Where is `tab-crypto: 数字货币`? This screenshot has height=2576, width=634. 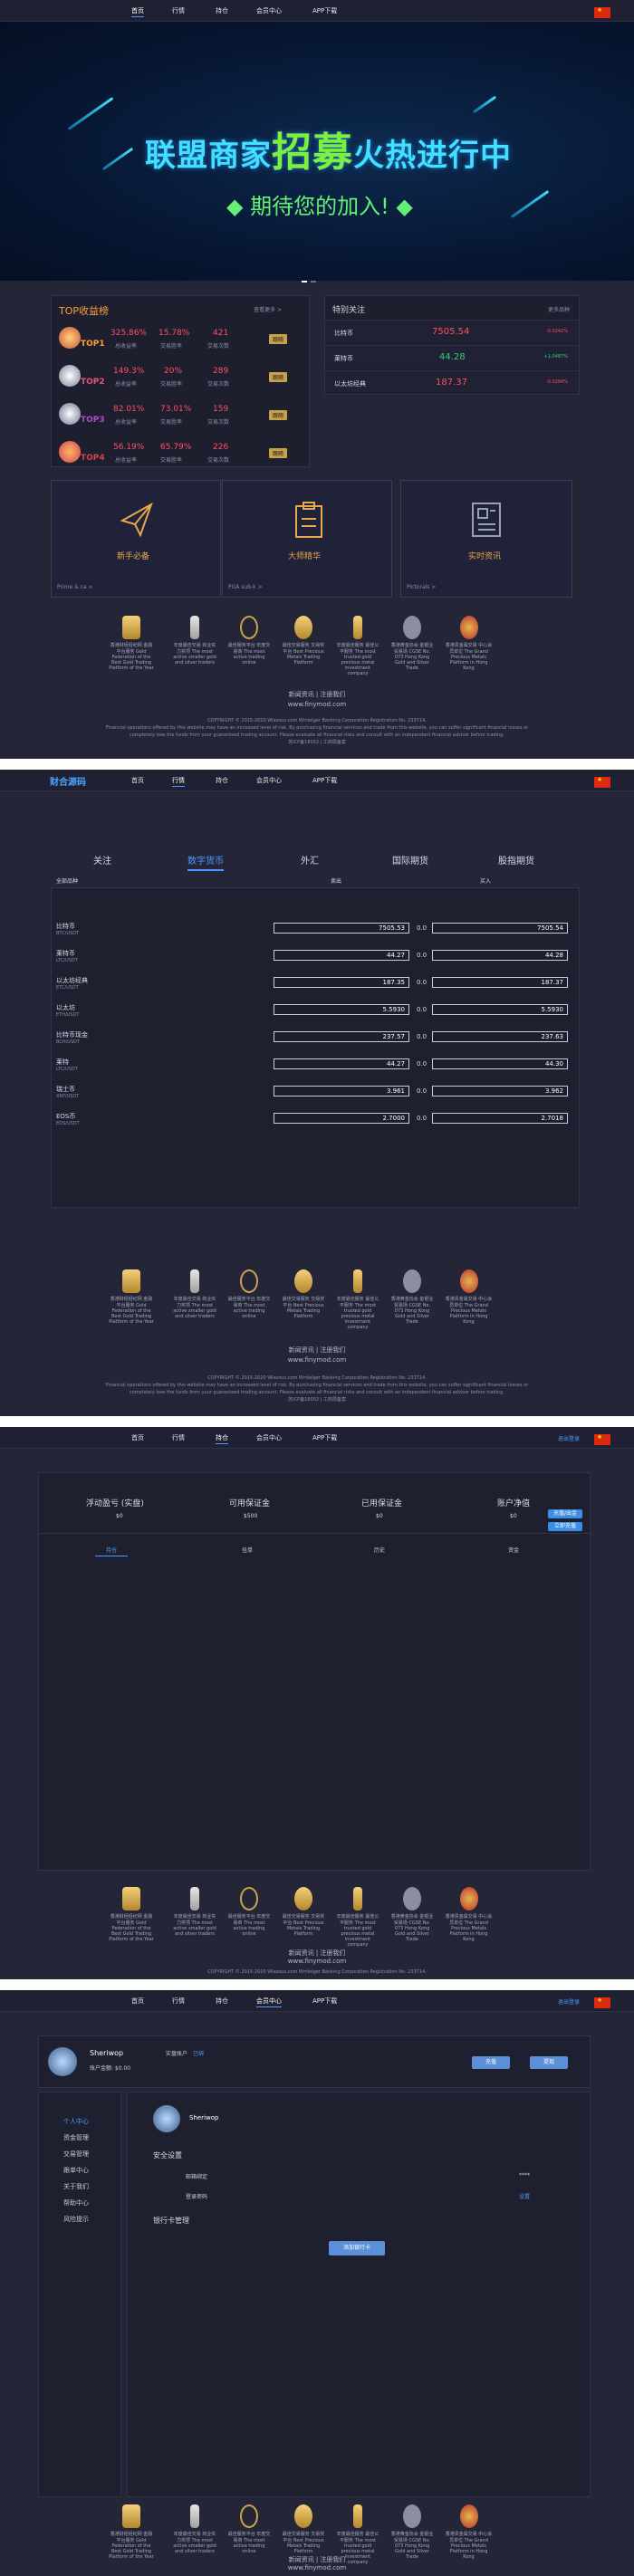
tab-crypto: 数字货币 is located at coordinates (205, 862).